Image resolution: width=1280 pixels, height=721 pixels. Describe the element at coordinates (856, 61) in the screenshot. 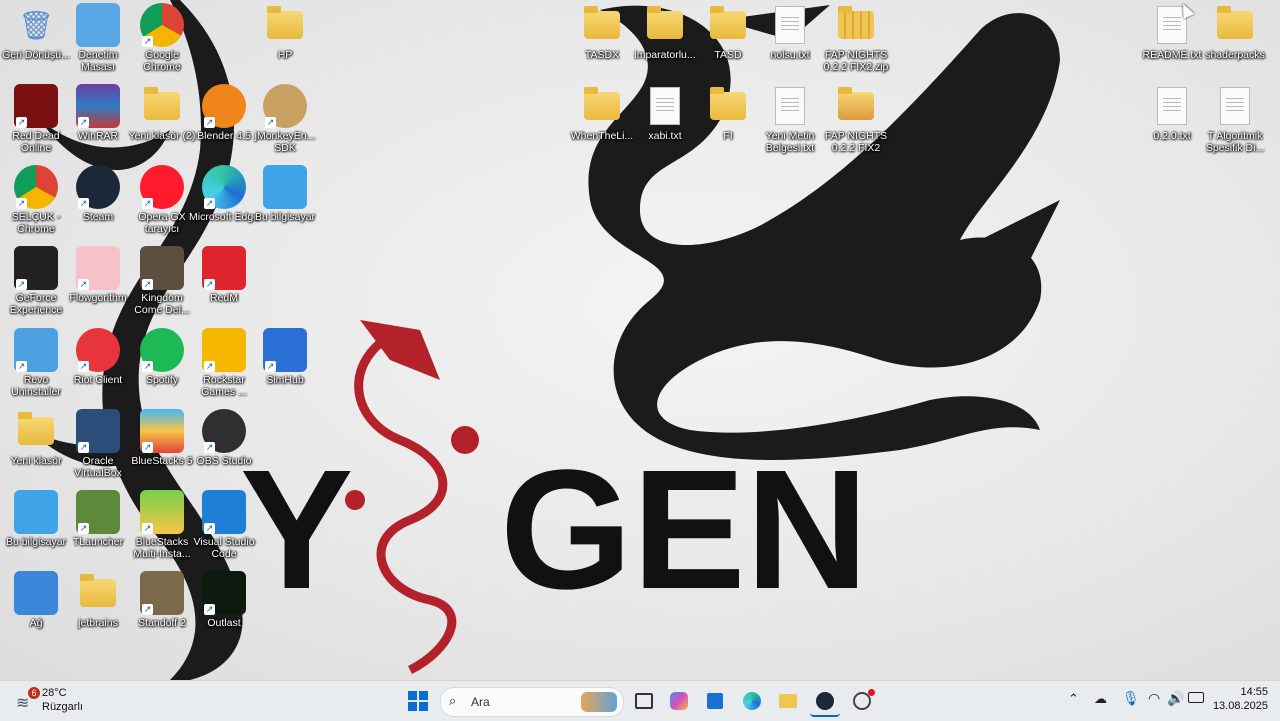

I see `desktop-icon-label: FAP NIGHTS 0.2.2 FIX2.zip` at that location.